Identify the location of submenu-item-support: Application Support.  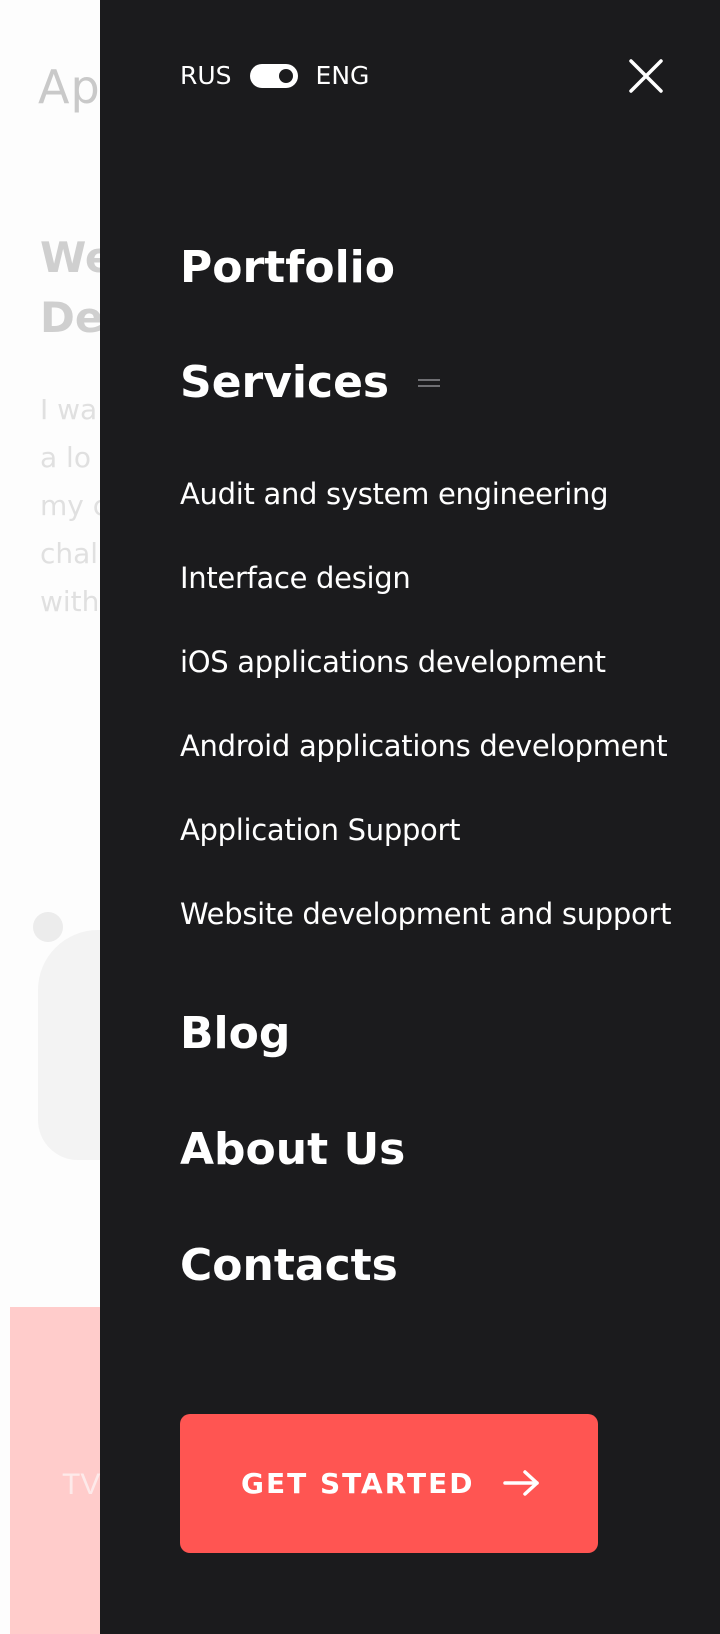
(320, 830).